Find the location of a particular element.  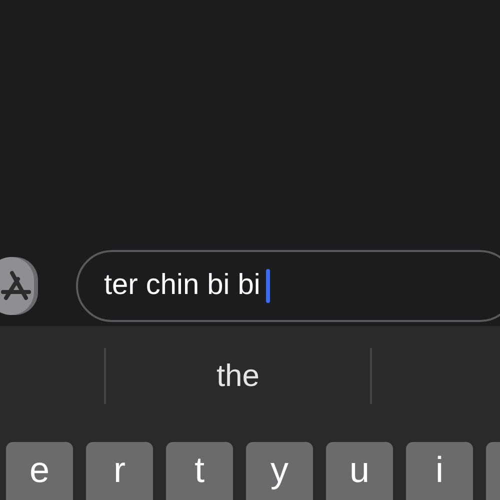

input-text: ter chin bi bi is located at coordinates (182, 286).